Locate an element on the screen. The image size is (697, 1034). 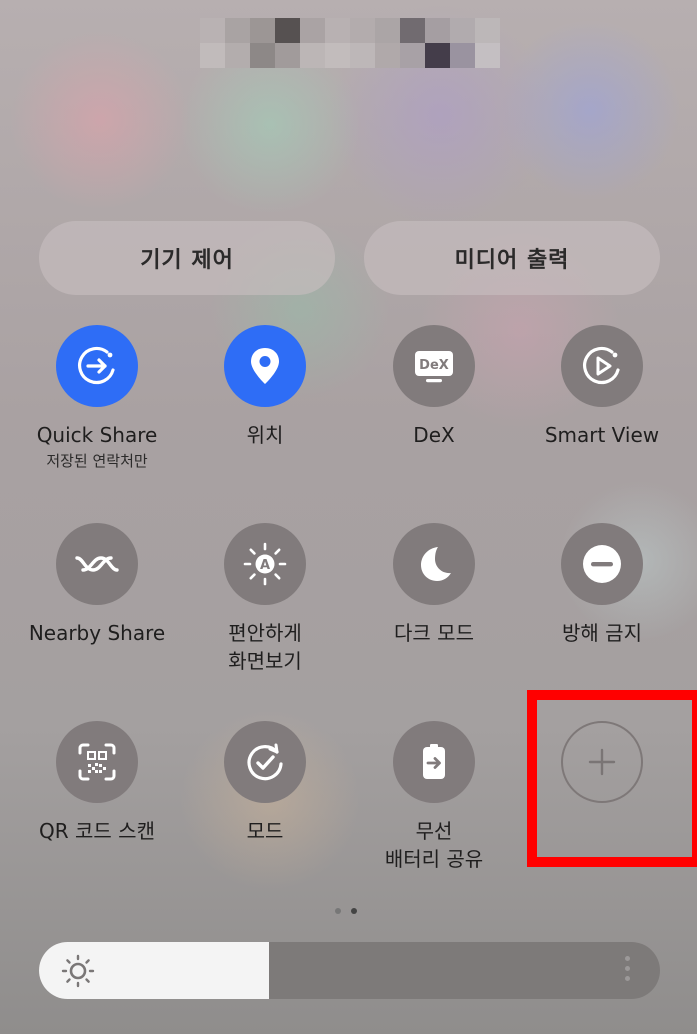
wireless-battery-share-icon is located at coordinates (434, 761).